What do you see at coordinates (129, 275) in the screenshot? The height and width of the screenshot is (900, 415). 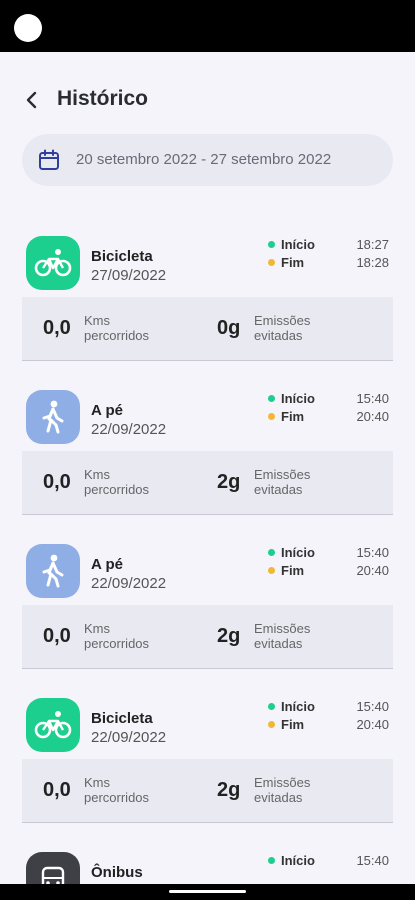 I see `trip-date: 27/09/2022` at bounding box center [129, 275].